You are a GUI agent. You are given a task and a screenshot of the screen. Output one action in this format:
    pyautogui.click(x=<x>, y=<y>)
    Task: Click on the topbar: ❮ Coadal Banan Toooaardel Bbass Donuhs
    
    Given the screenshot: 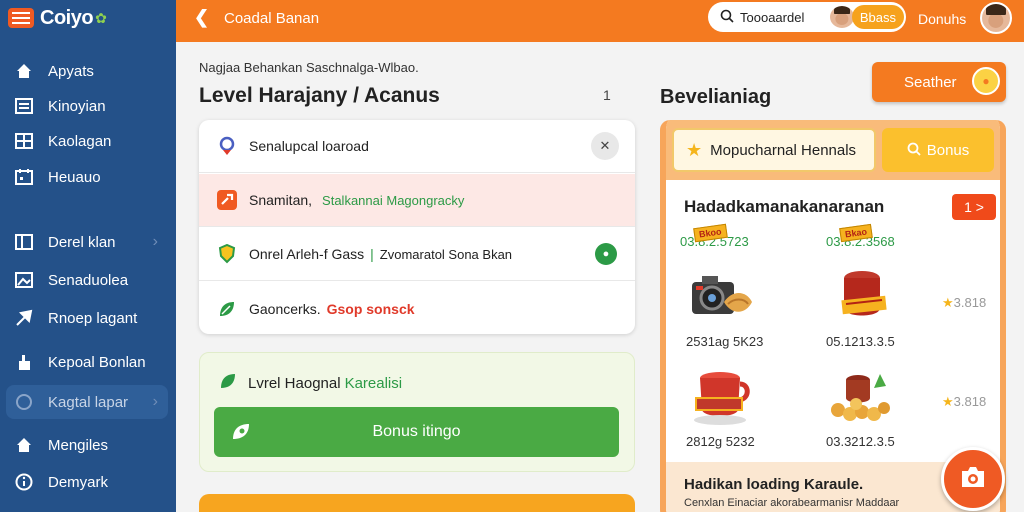 What is the action you would take?
    pyautogui.click(x=600, y=21)
    